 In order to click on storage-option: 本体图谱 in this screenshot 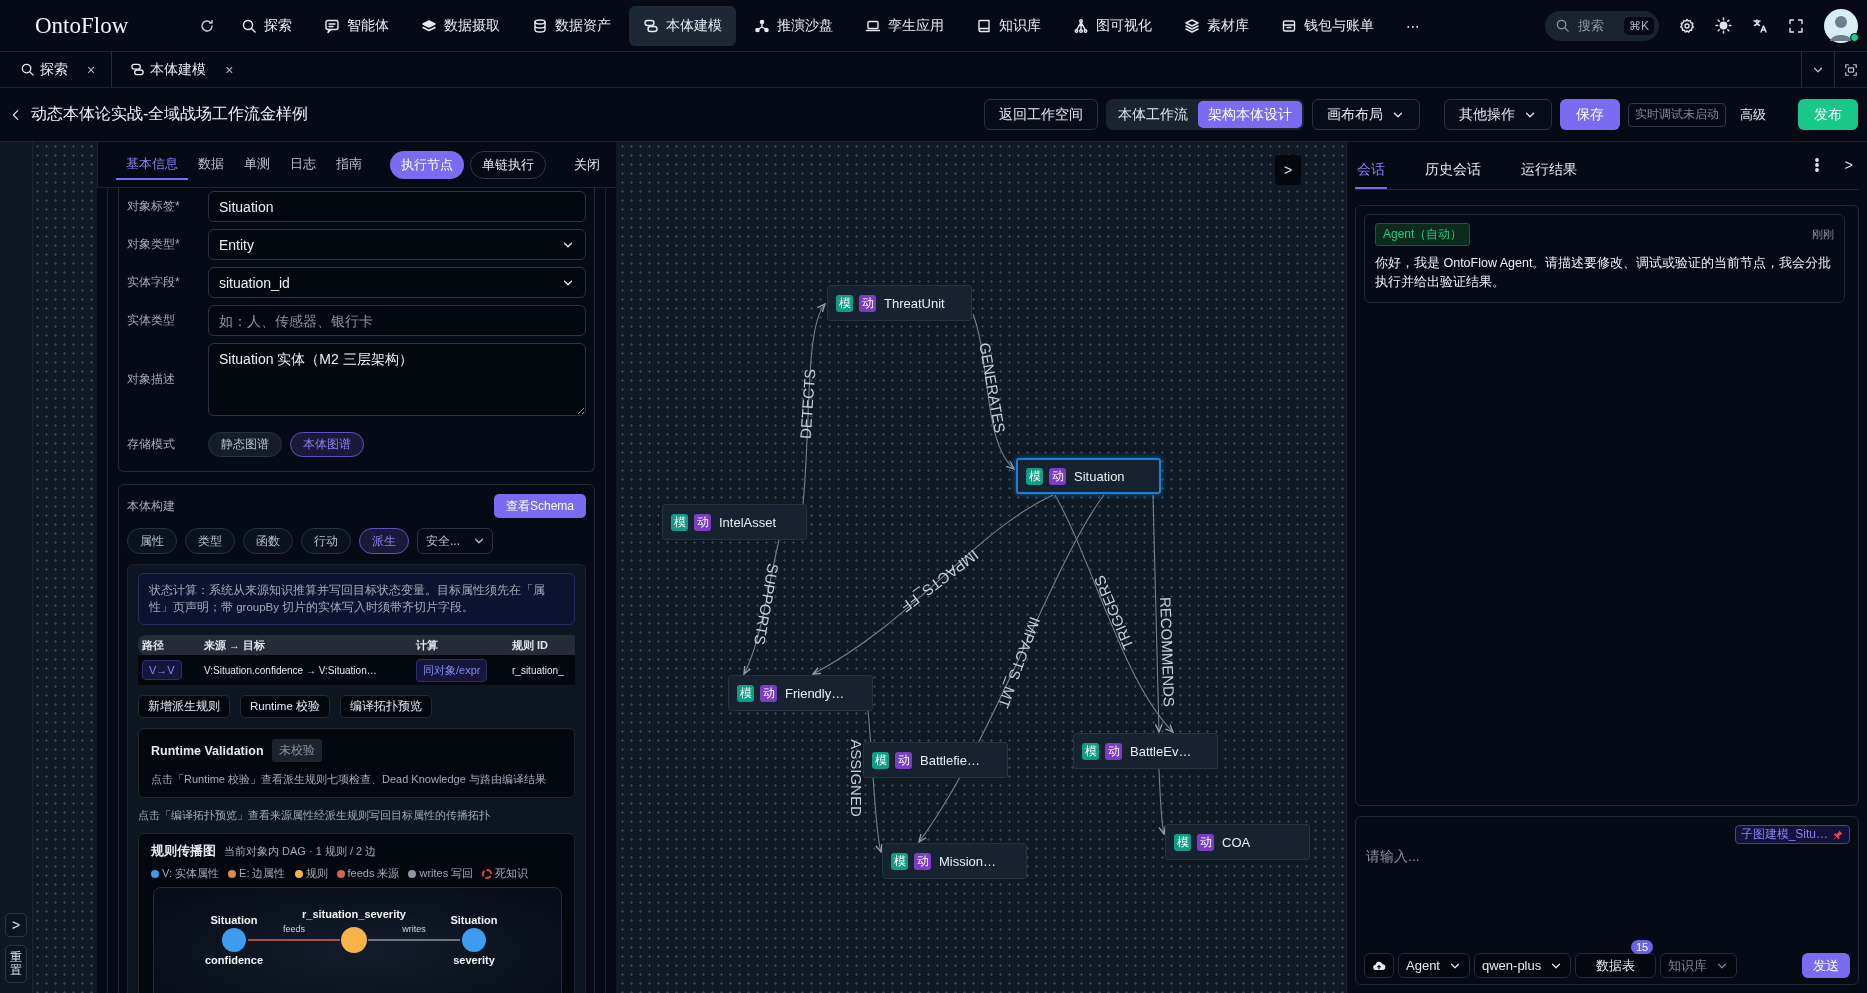, I will do `click(327, 444)`.